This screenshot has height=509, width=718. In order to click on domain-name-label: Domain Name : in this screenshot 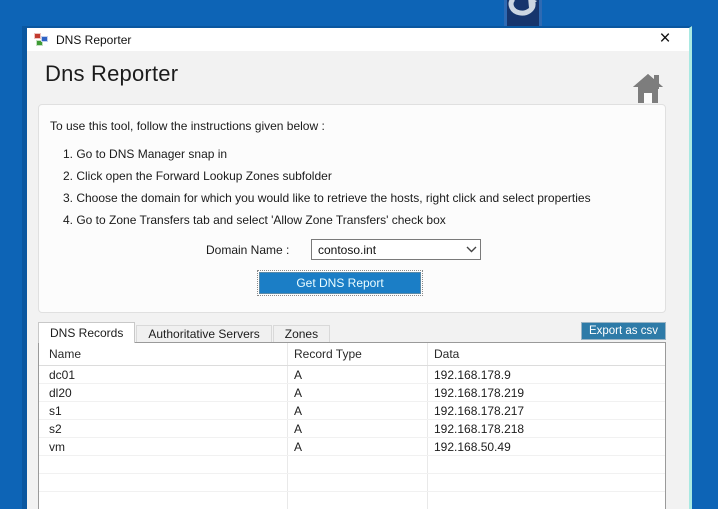, I will do `click(248, 250)`.